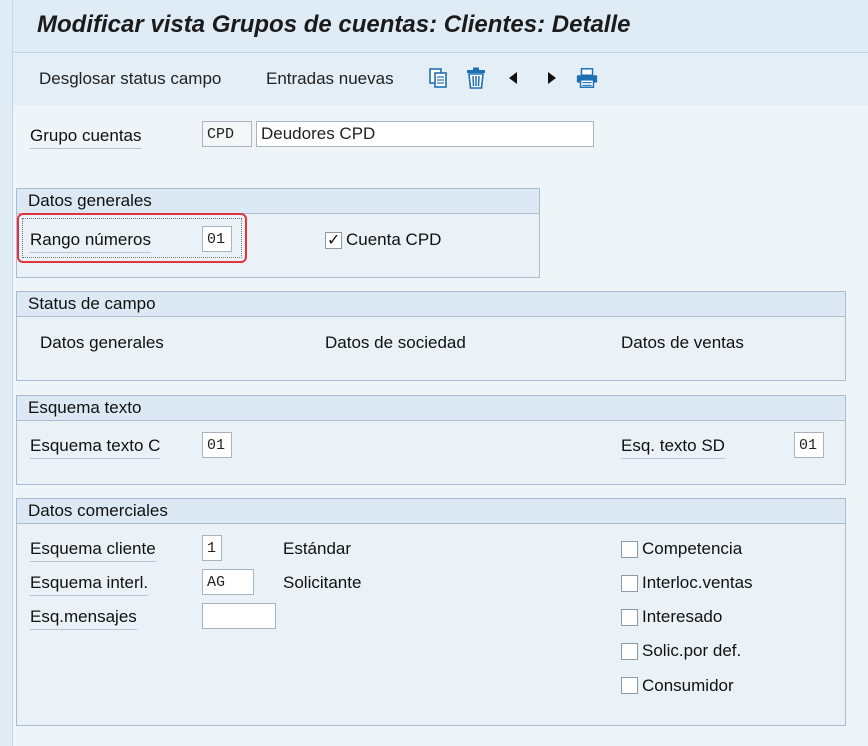 Image resolution: width=868 pixels, height=746 pixels. Describe the element at coordinates (83, 618) in the screenshot. I see `message-schema-label: Esq.mensajes` at that location.